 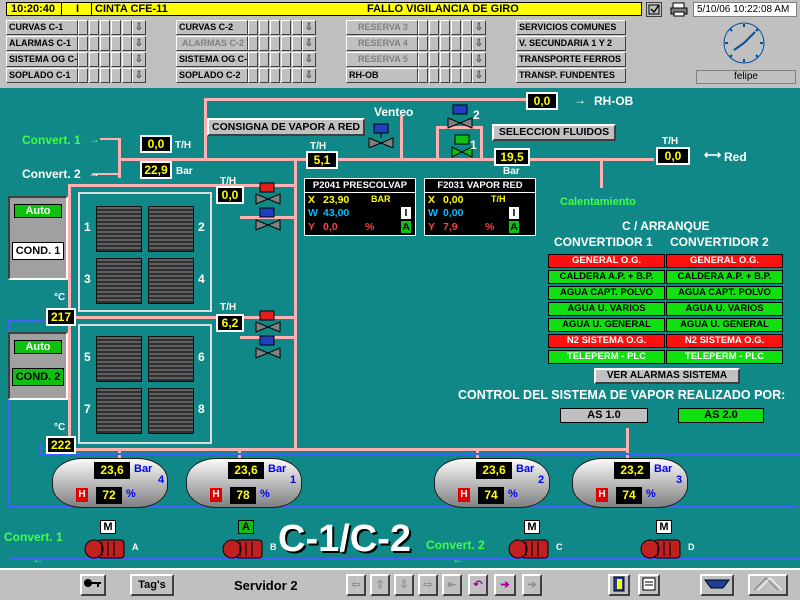 What do you see at coordinates (380, 585) in the screenshot?
I see `arrow-up-icon: ⇧` at bounding box center [380, 585].